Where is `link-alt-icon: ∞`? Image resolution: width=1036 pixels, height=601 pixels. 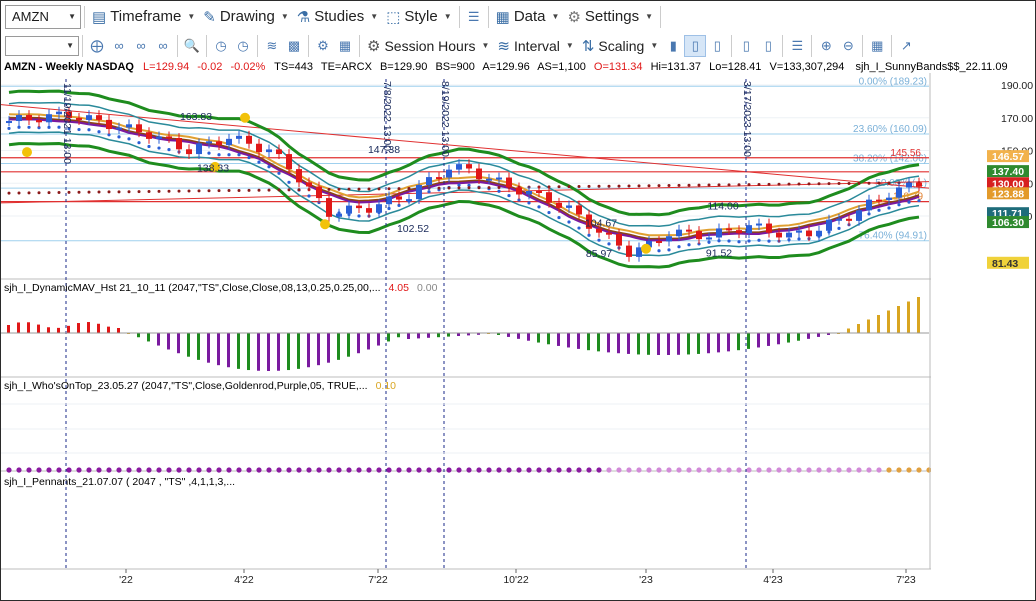 link-alt-icon: ∞ is located at coordinates (141, 46).